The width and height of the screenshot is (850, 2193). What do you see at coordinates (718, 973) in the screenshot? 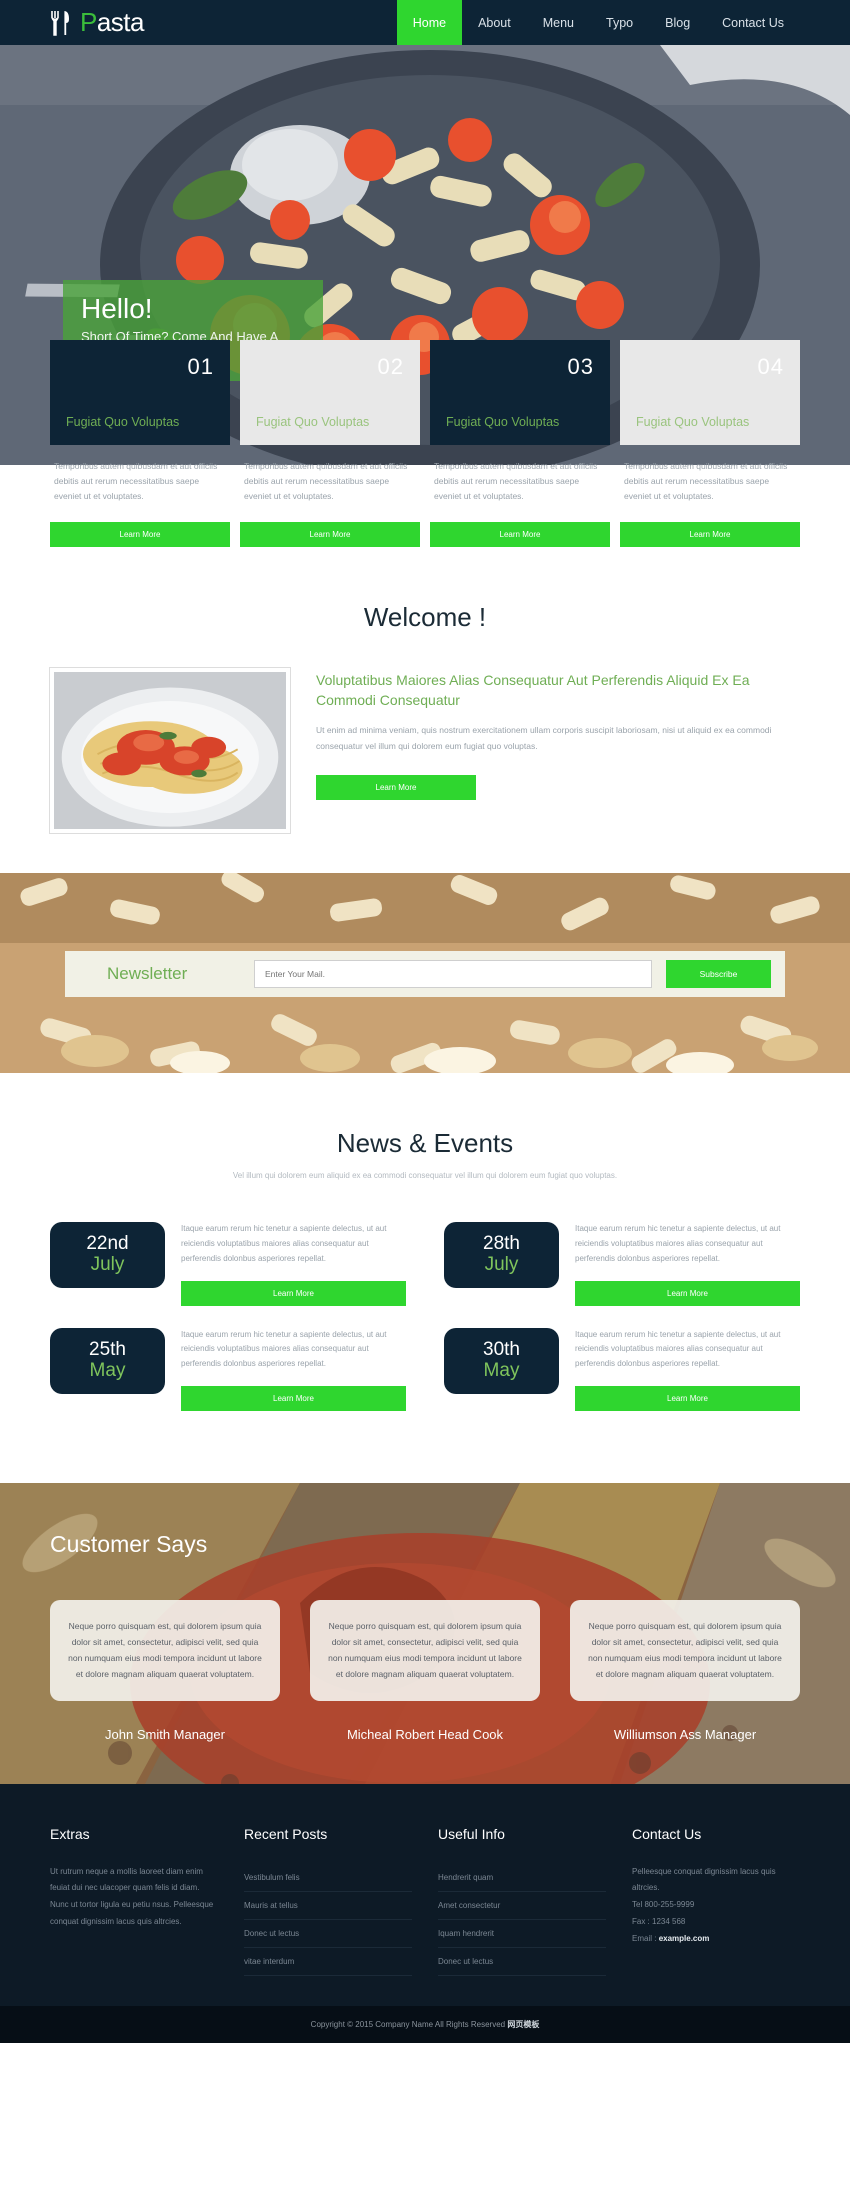
I see `newsletter-subscribe-button: Subscribe` at bounding box center [718, 973].